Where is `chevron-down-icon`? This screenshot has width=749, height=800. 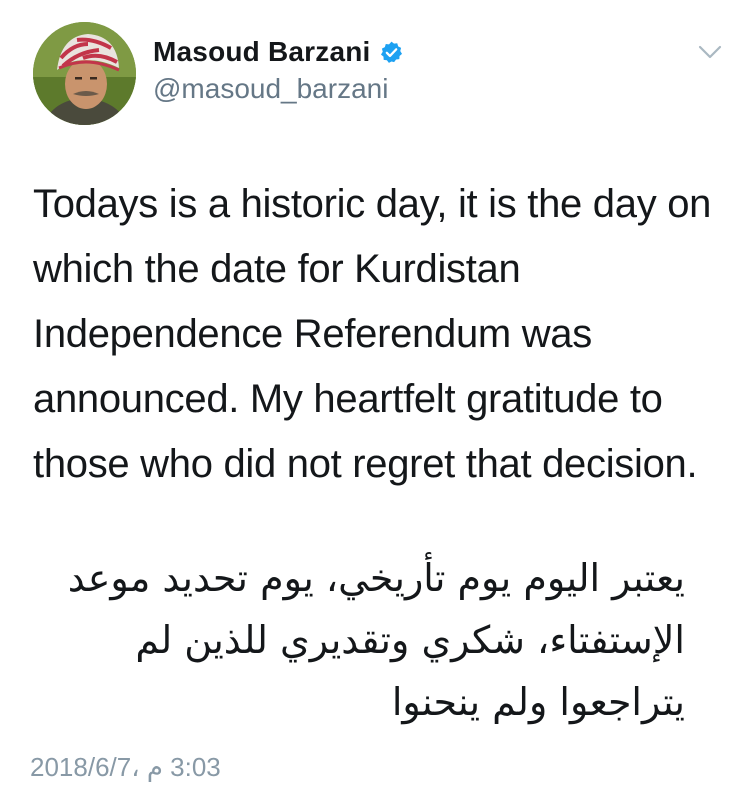 chevron-down-icon is located at coordinates (710, 52).